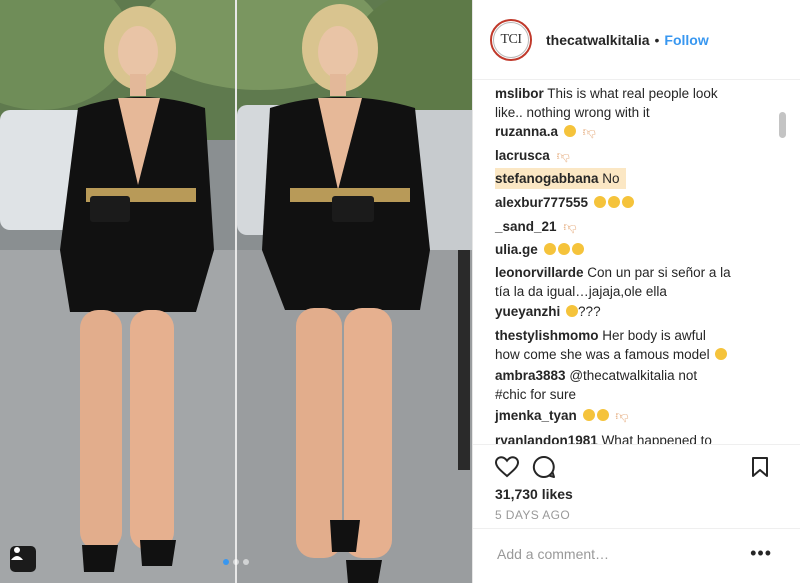 The height and width of the screenshot is (583, 800). I want to click on comment-username: leonorvillarde, so click(539, 272).